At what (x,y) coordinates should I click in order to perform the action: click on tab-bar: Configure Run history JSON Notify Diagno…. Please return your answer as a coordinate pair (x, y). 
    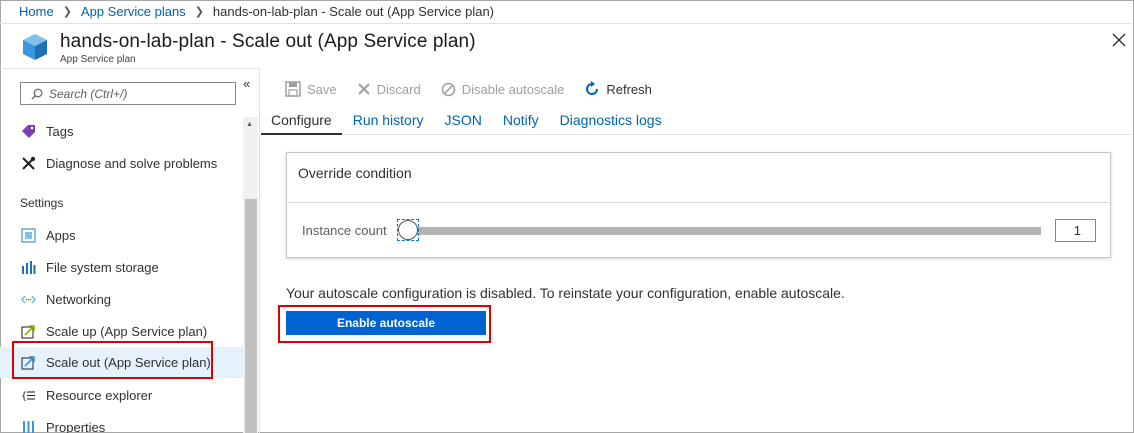
    Looking at the image, I should click on (696, 120).